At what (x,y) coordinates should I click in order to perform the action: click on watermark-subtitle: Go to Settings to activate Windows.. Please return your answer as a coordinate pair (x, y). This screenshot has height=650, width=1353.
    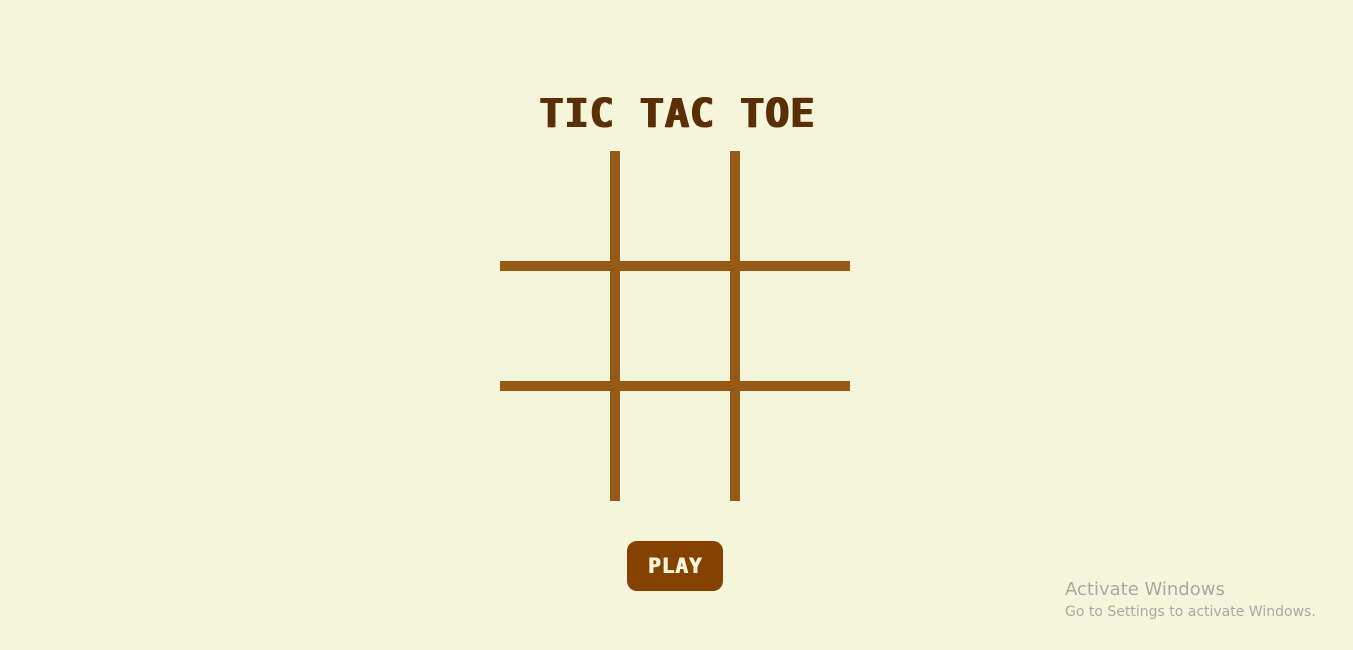
    Looking at the image, I should click on (1190, 612).